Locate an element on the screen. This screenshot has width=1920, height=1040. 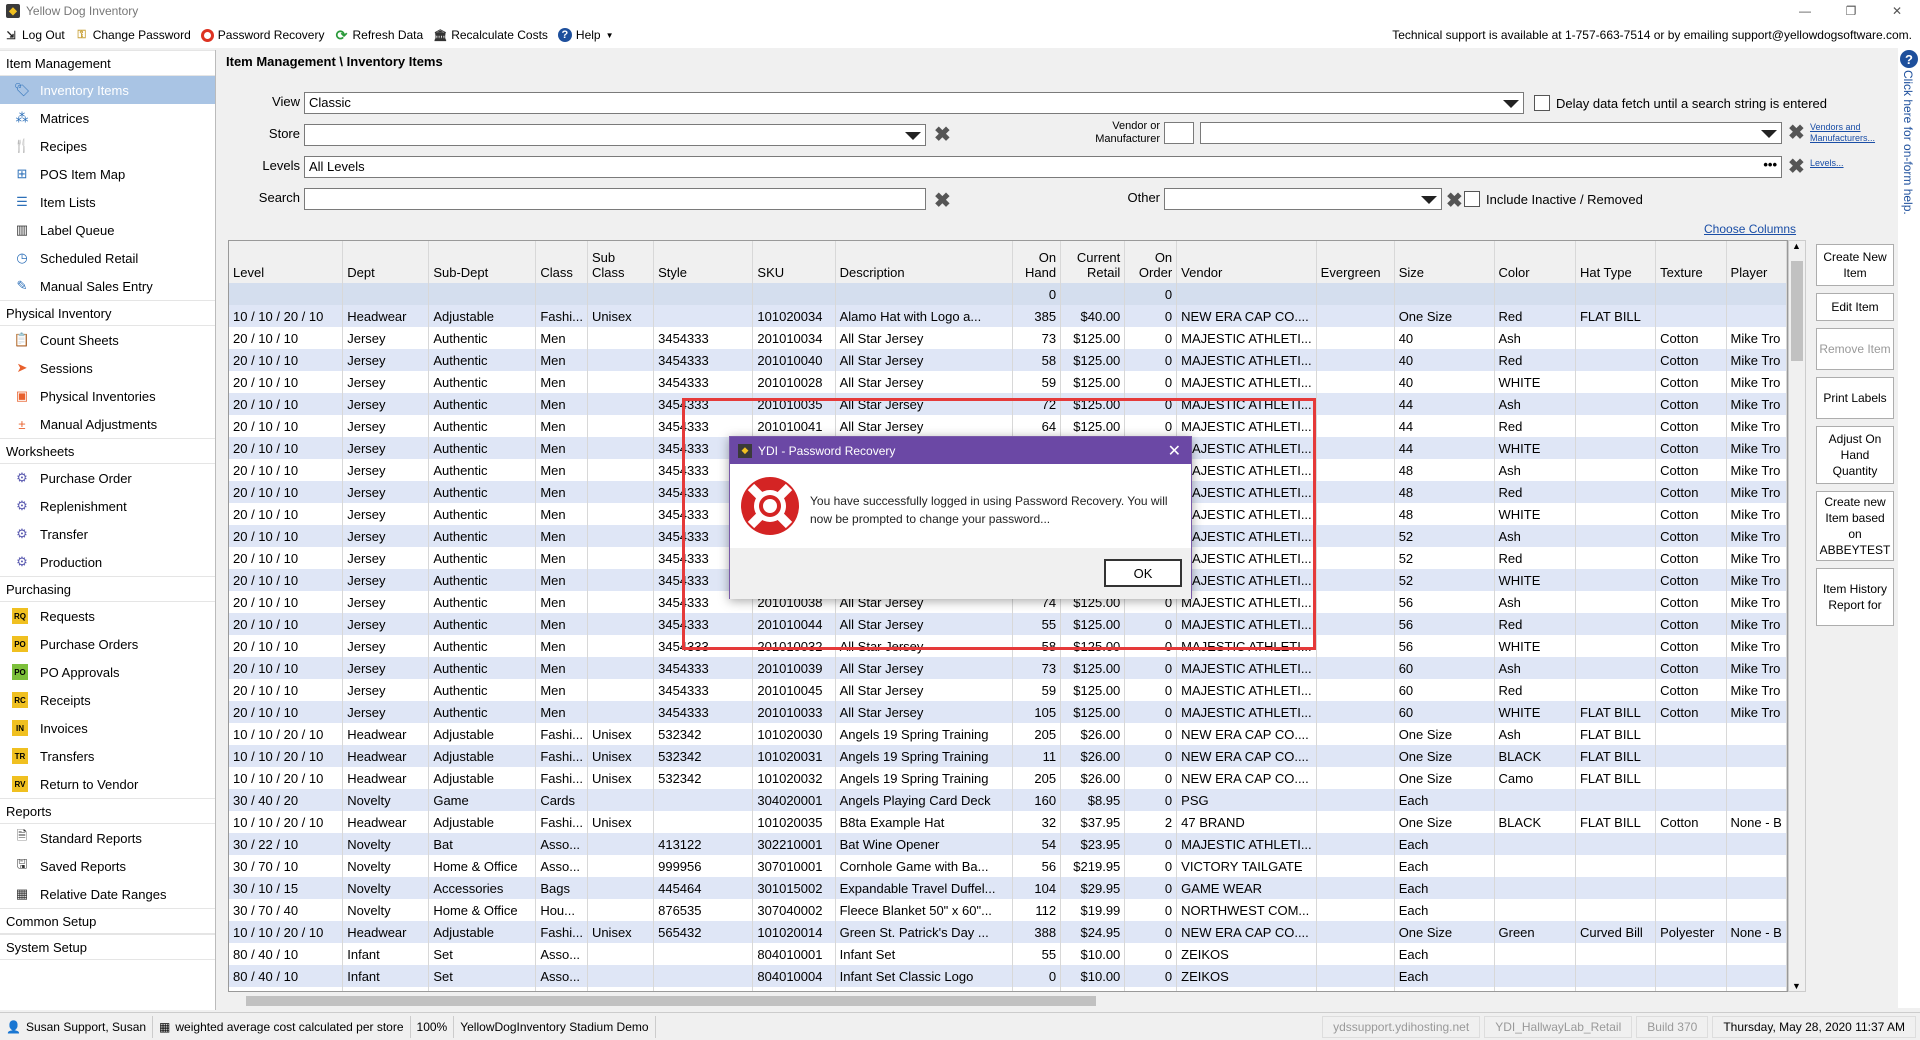
column-header: Vendor is located at coordinates (1246, 262).